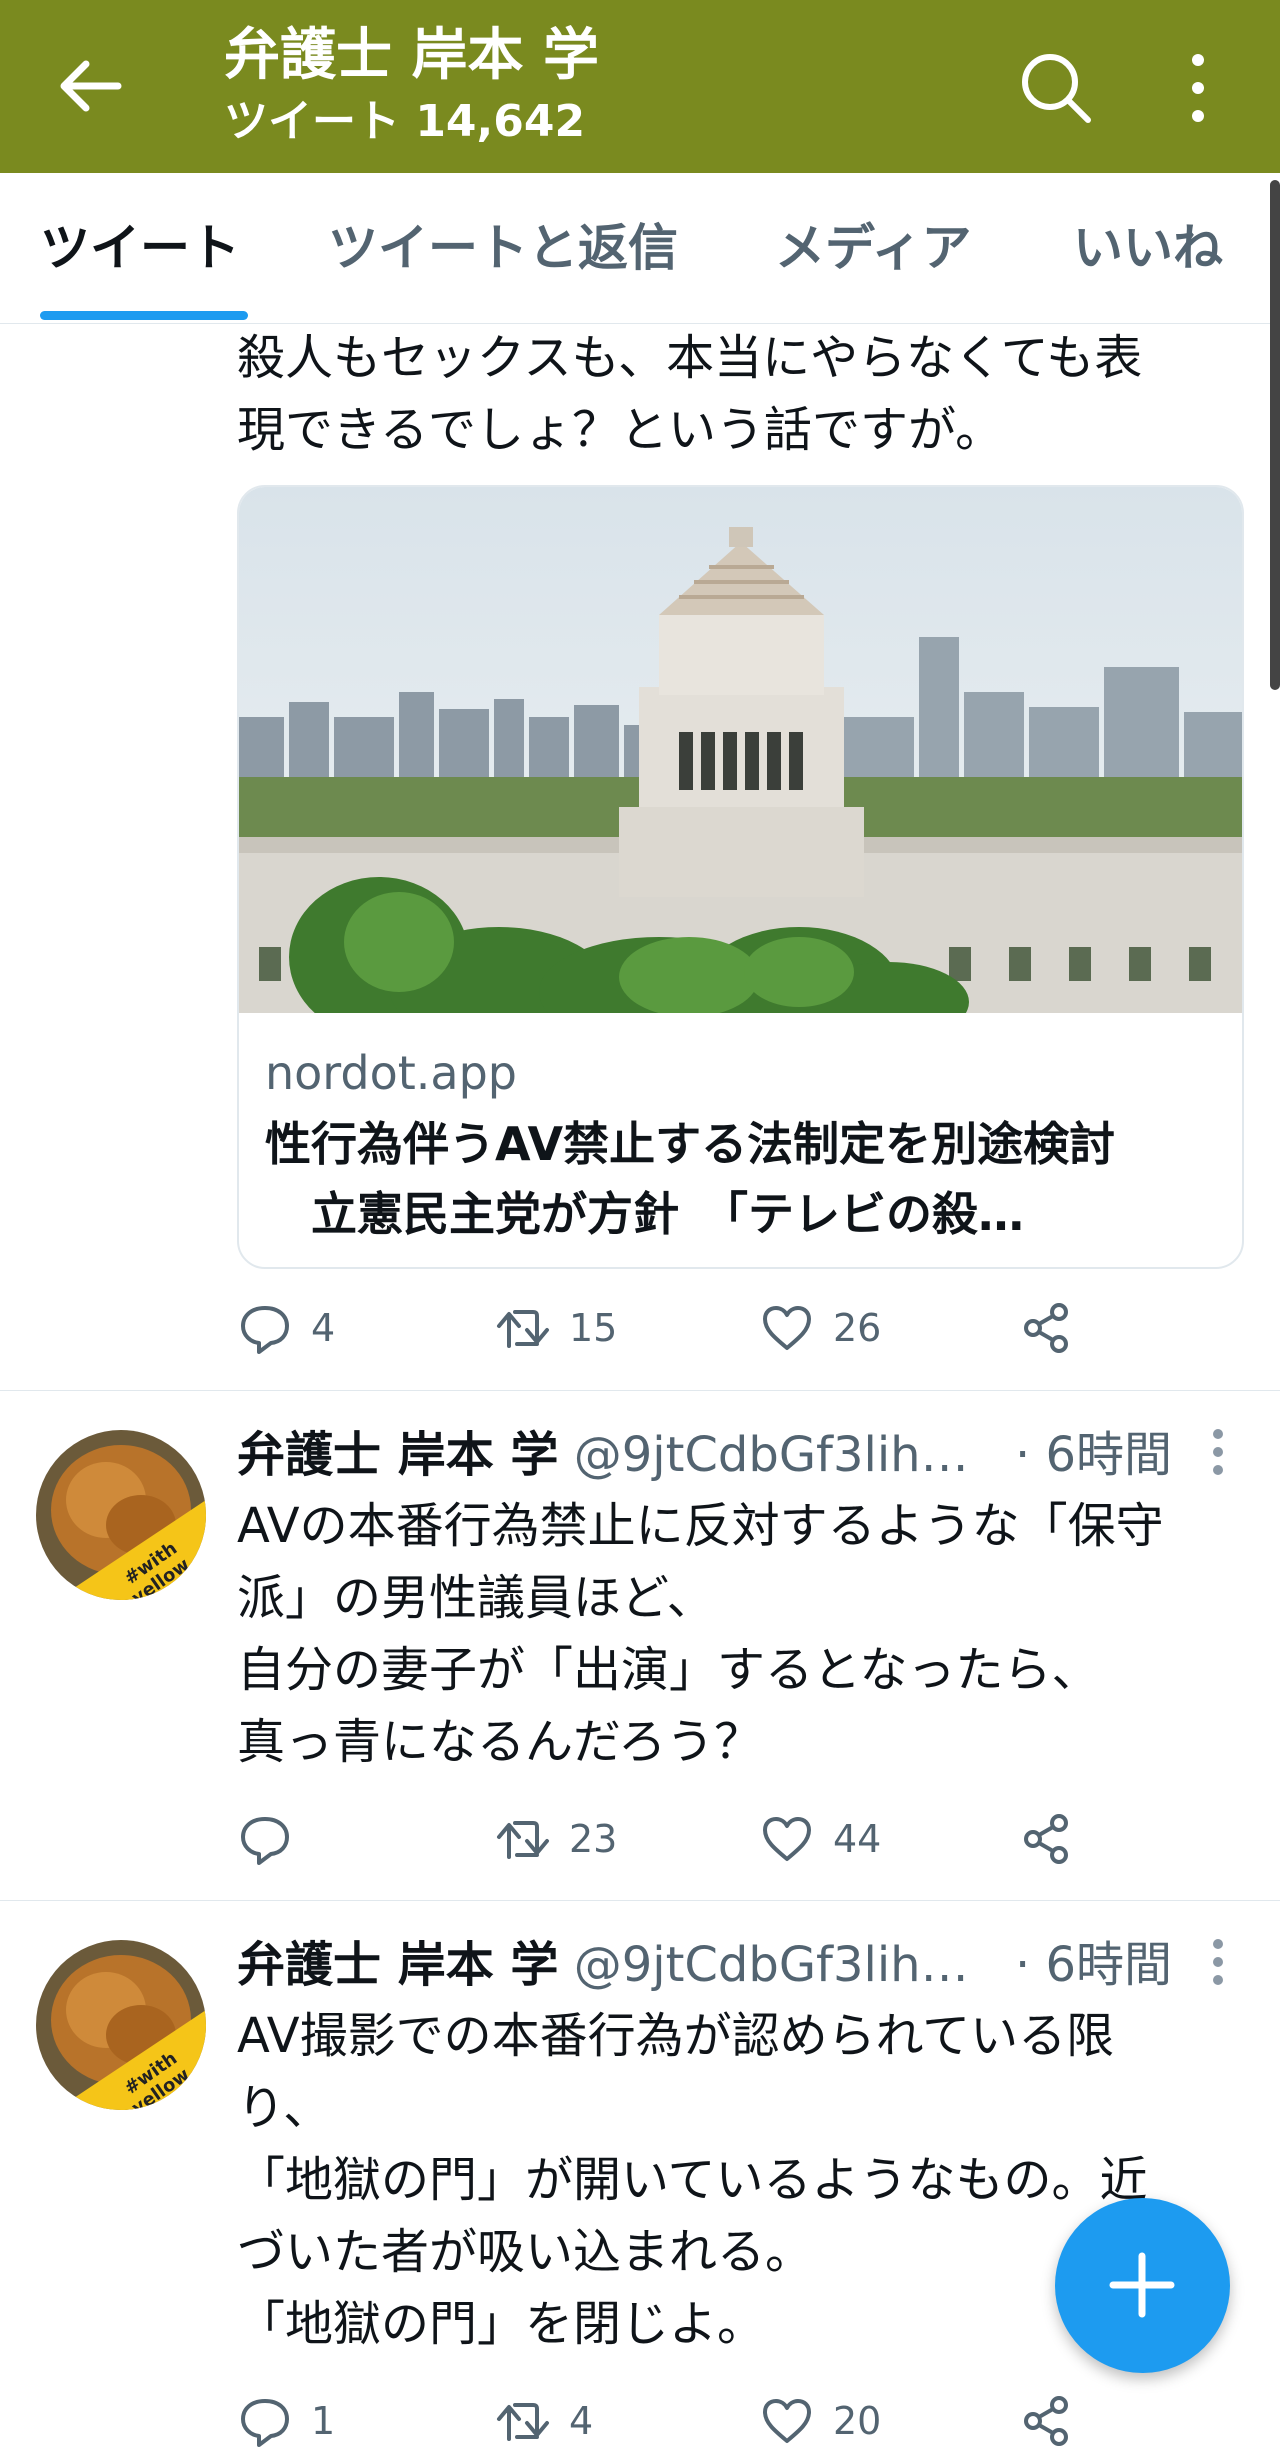 This screenshot has height=2456, width=1280. Describe the element at coordinates (556, 1839) in the screenshot. I see `retweet-button: 23` at that location.